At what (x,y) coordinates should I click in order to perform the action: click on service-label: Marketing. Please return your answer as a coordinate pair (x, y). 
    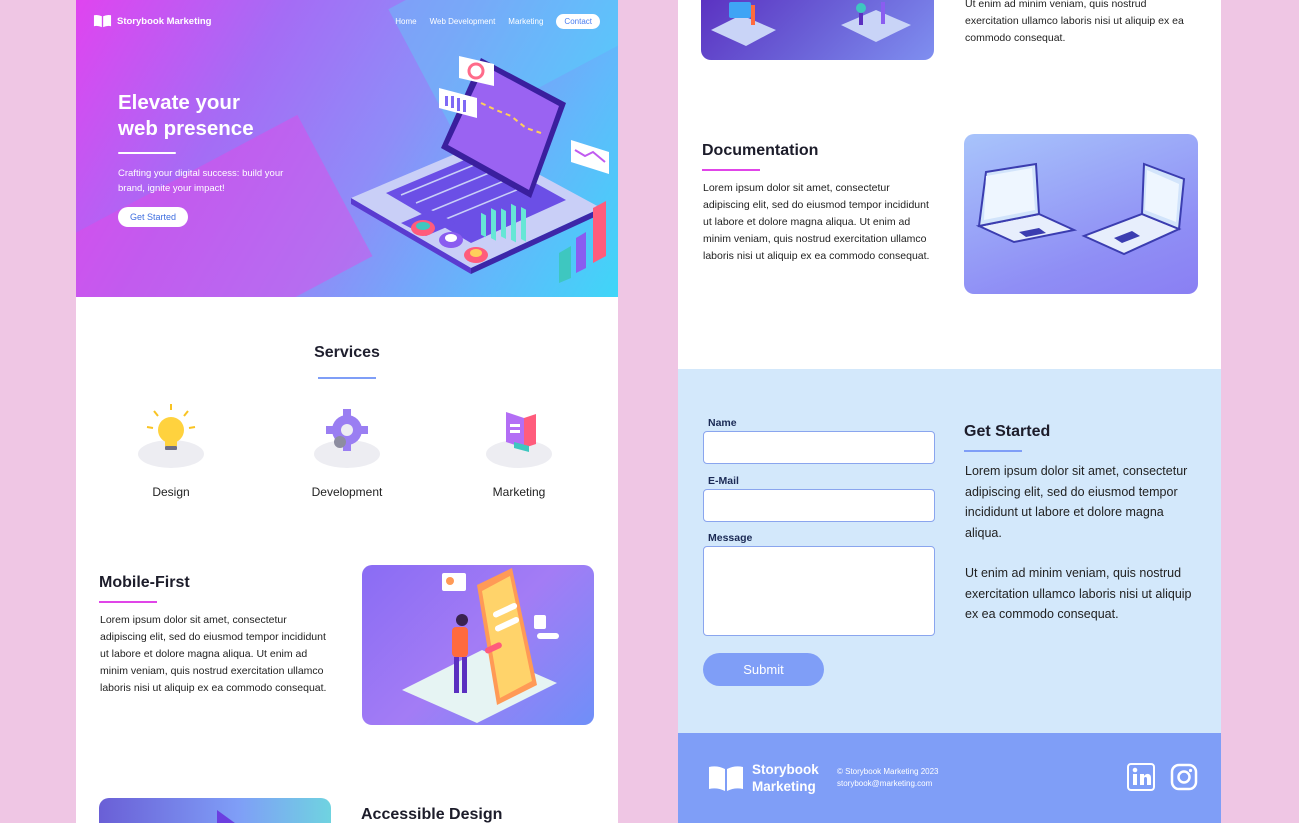
    Looking at the image, I should click on (519, 492).